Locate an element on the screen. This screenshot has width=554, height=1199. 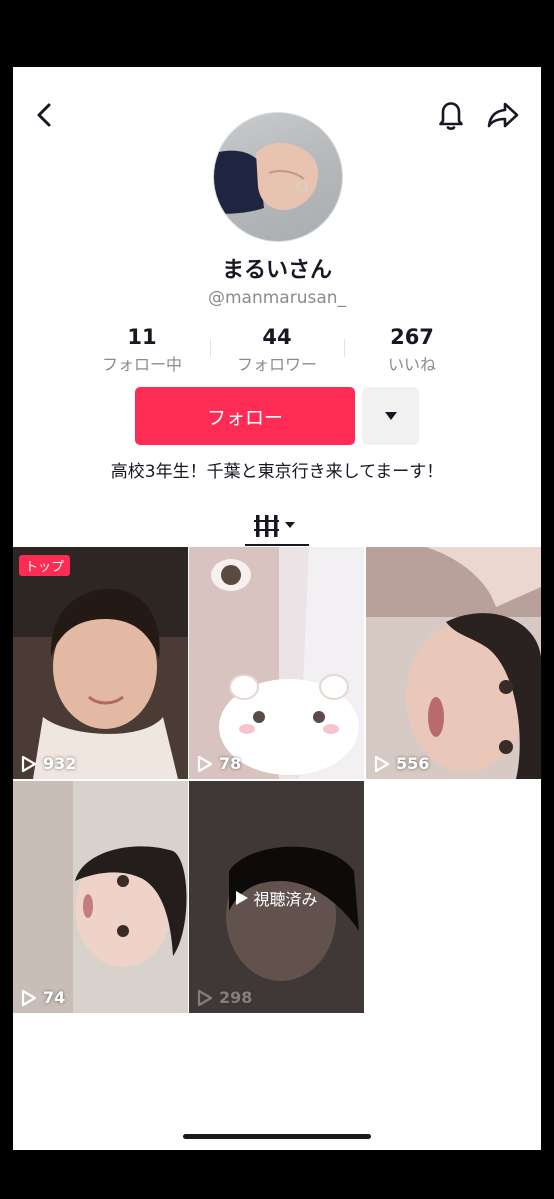
video-tile: 視聴済み 298 is located at coordinates (276, 897).